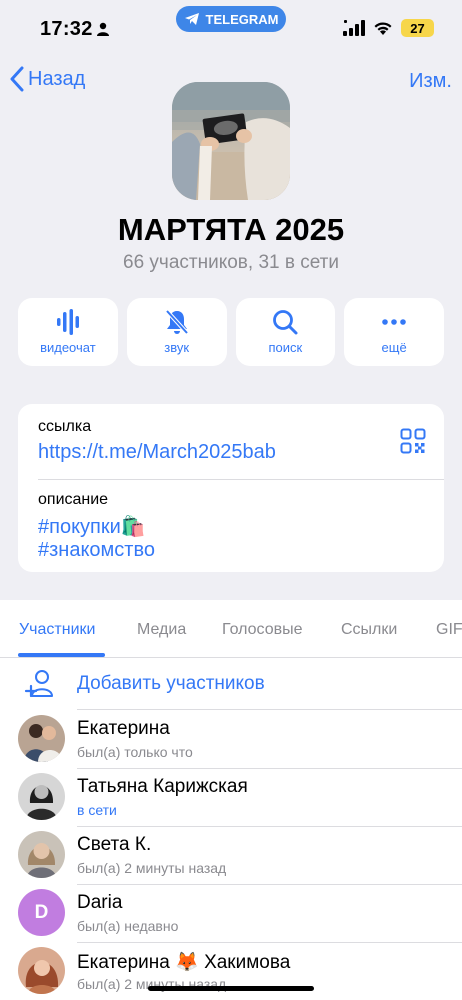 The width and height of the screenshot is (462, 1000). What do you see at coordinates (57, 630) in the screenshot?
I see `tab-members: Участники` at bounding box center [57, 630].